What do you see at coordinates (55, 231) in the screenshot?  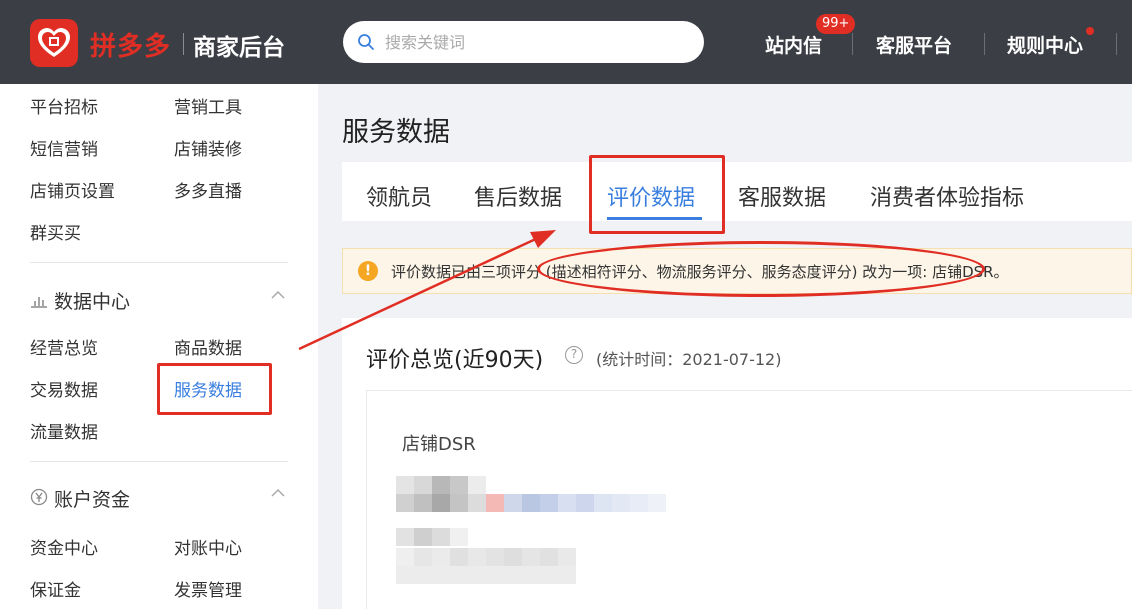 I see `sidebar-item-group-buy: 群买买` at bounding box center [55, 231].